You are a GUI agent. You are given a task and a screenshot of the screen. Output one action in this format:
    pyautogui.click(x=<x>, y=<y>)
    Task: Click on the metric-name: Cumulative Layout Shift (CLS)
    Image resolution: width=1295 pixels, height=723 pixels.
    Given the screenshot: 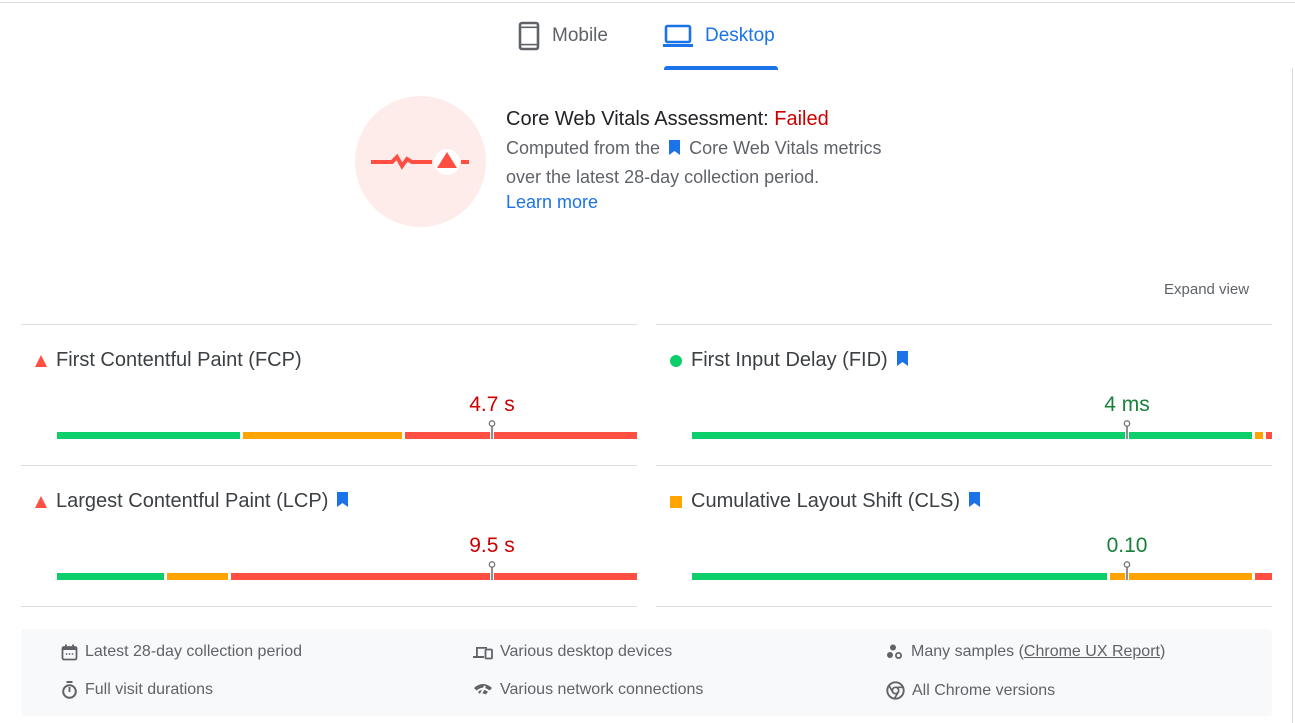 What is the action you would take?
    pyautogui.click(x=826, y=501)
    